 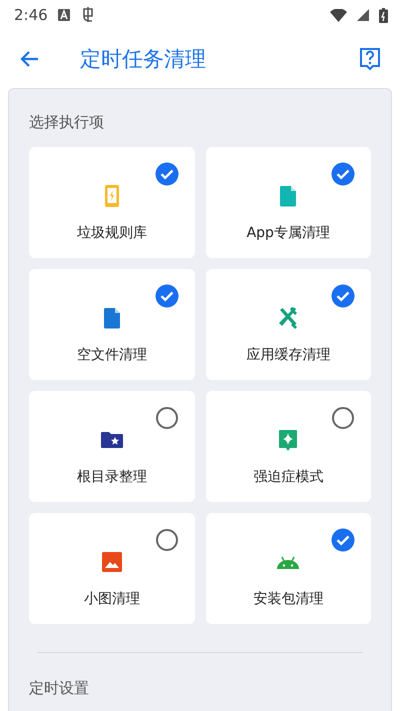 What do you see at coordinates (288, 324) in the screenshot?
I see `option-card: 应用缓存清理` at bounding box center [288, 324].